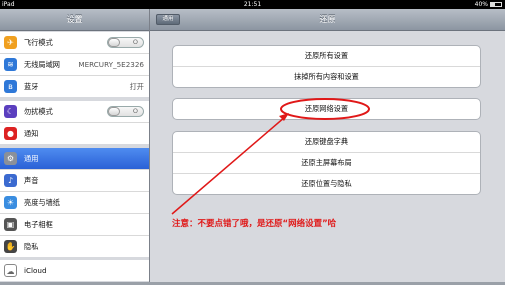 This screenshot has width=505, height=285. What do you see at coordinates (326, 184) in the screenshot?
I see `reset-location-privacy-button: 还原位置与隐私` at bounding box center [326, 184].